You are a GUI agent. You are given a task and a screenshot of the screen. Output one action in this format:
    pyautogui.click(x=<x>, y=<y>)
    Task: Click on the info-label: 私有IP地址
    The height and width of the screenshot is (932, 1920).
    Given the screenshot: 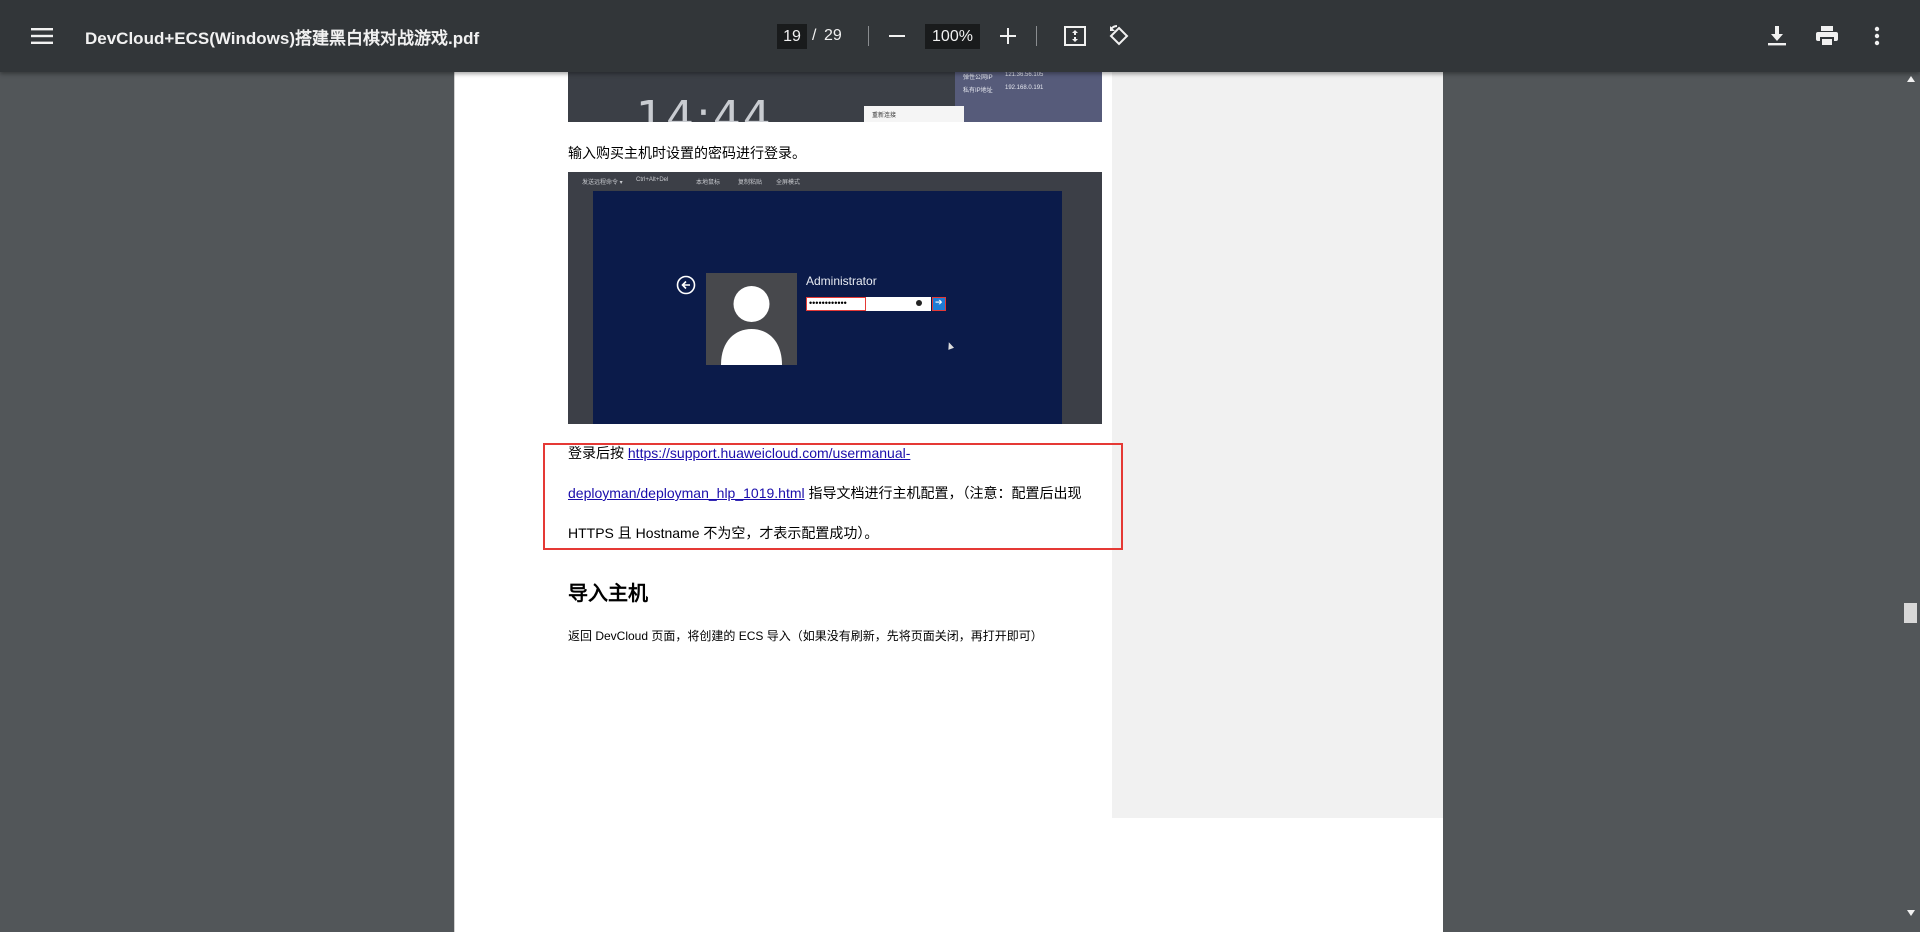 What is the action you would take?
    pyautogui.click(x=978, y=91)
    